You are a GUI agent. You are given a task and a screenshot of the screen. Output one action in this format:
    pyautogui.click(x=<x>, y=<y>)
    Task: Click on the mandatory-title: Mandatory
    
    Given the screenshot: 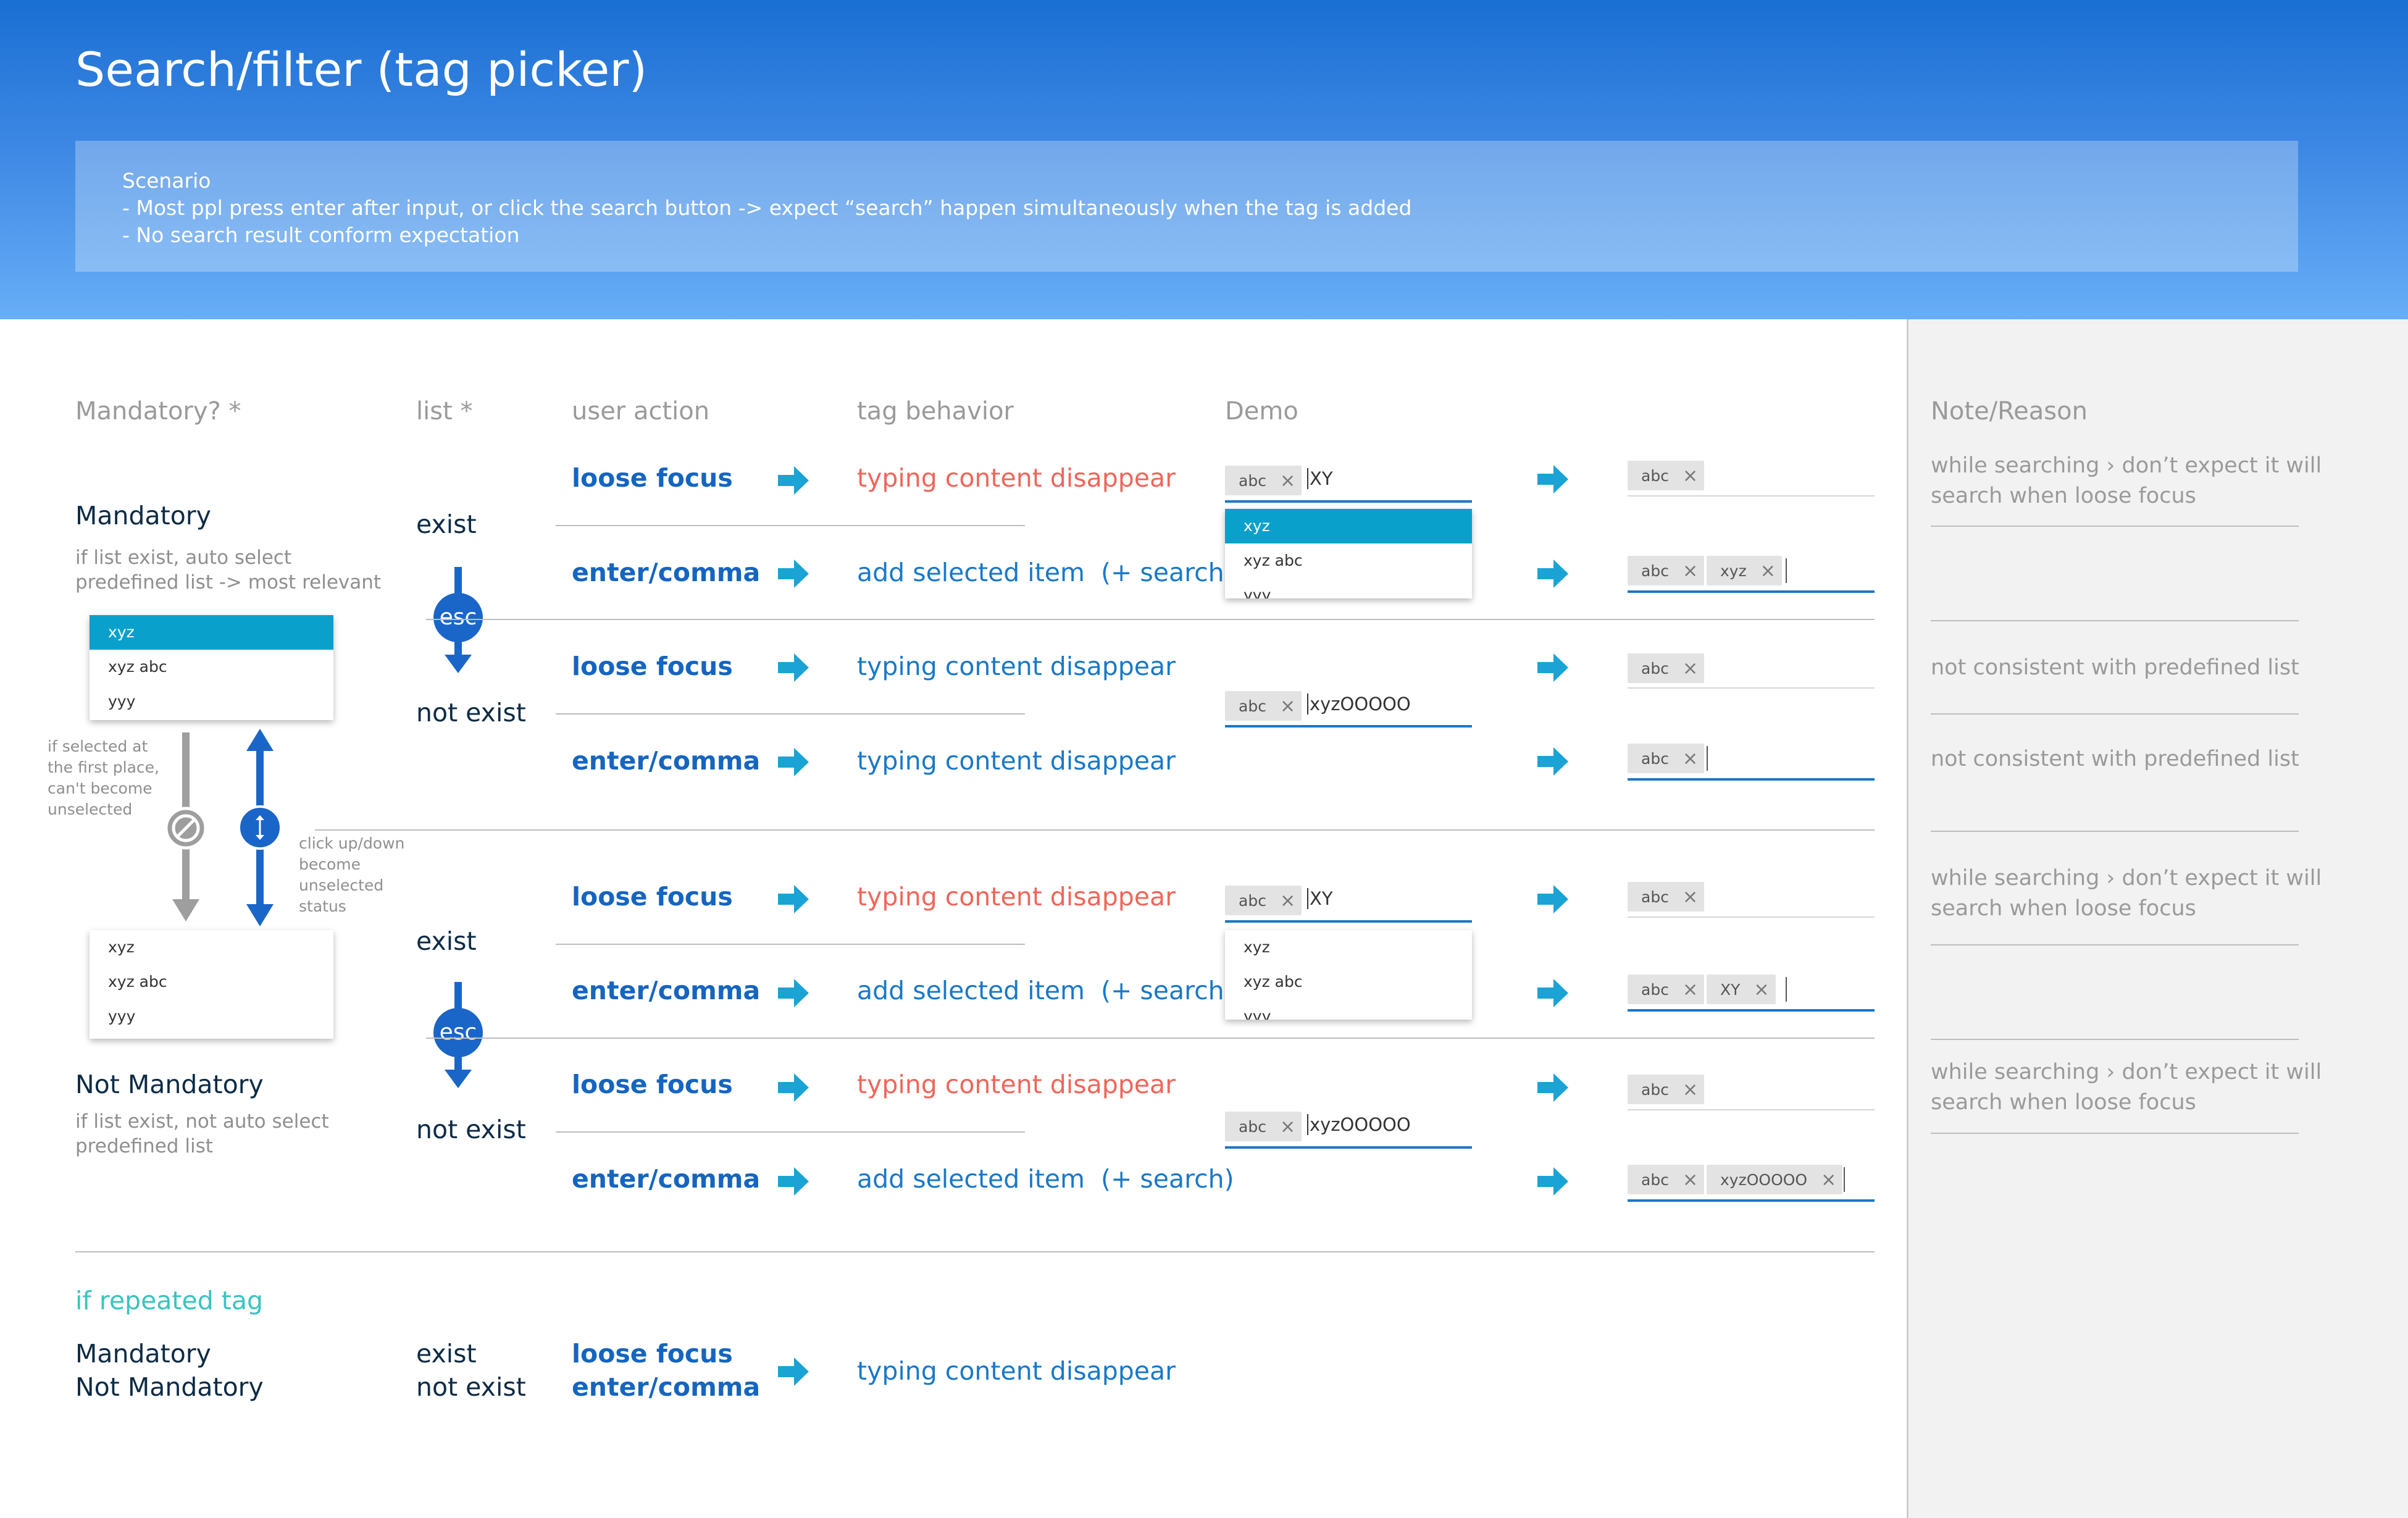 What is the action you would take?
    pyautogui.click(x=143, y=515)
    